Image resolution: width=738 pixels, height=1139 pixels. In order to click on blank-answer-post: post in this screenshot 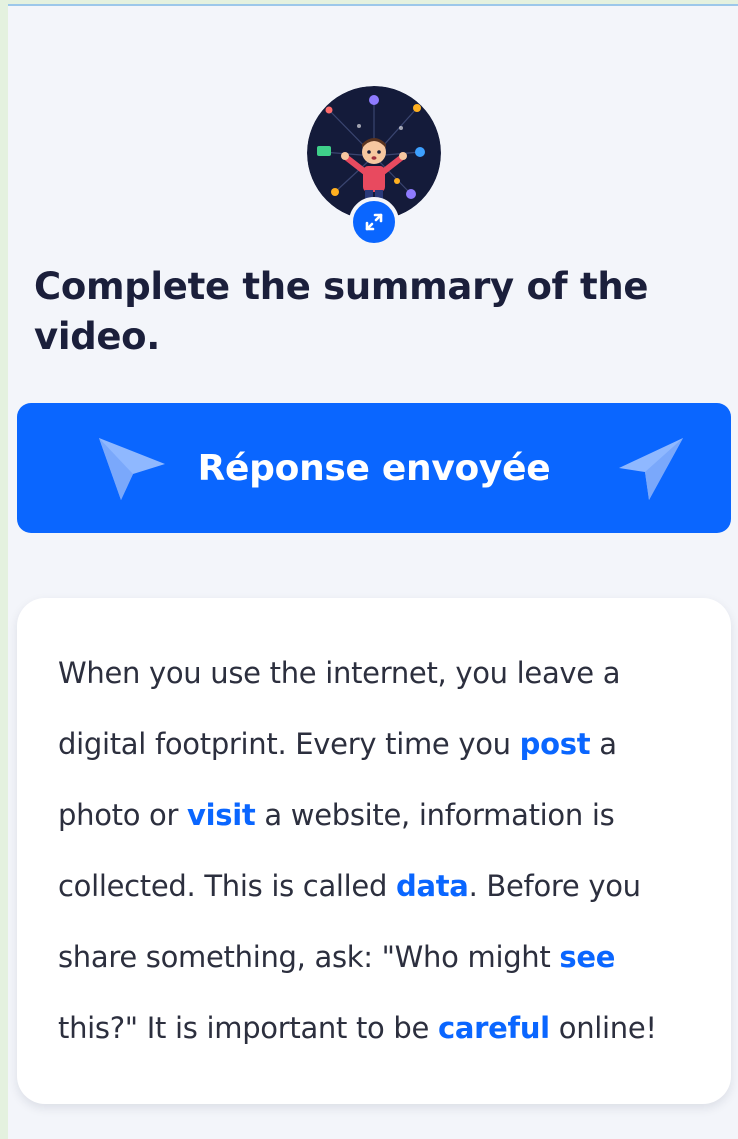, I will do `click(555, 744)`.